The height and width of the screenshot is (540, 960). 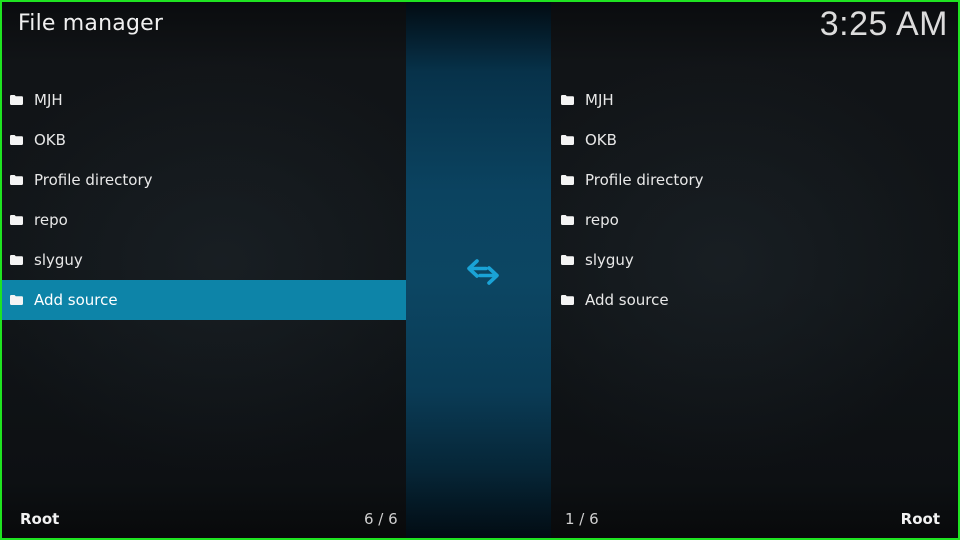 I want to click on left-pane-path: Root, so click(x=40, y=519).